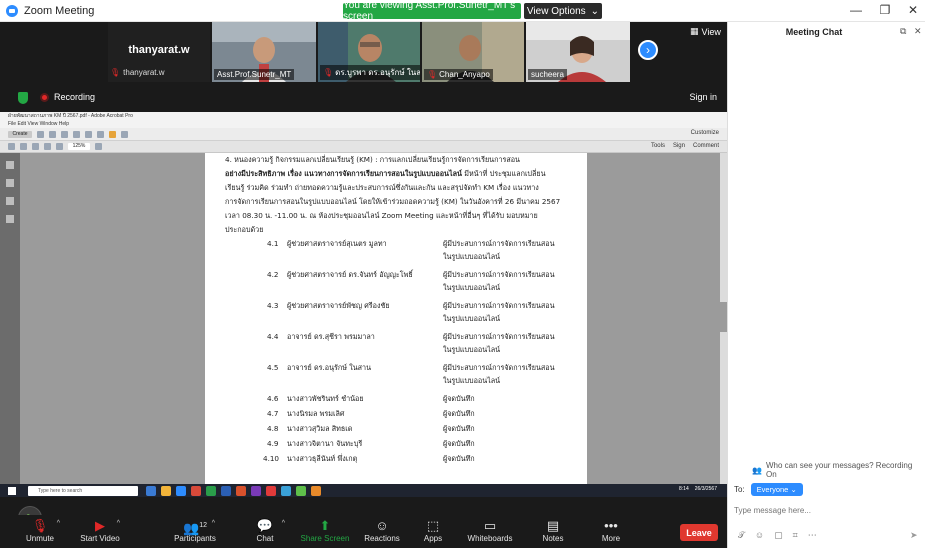  I want to click on unmute-button: 🎙 Unmute ^, so click(40, 530).